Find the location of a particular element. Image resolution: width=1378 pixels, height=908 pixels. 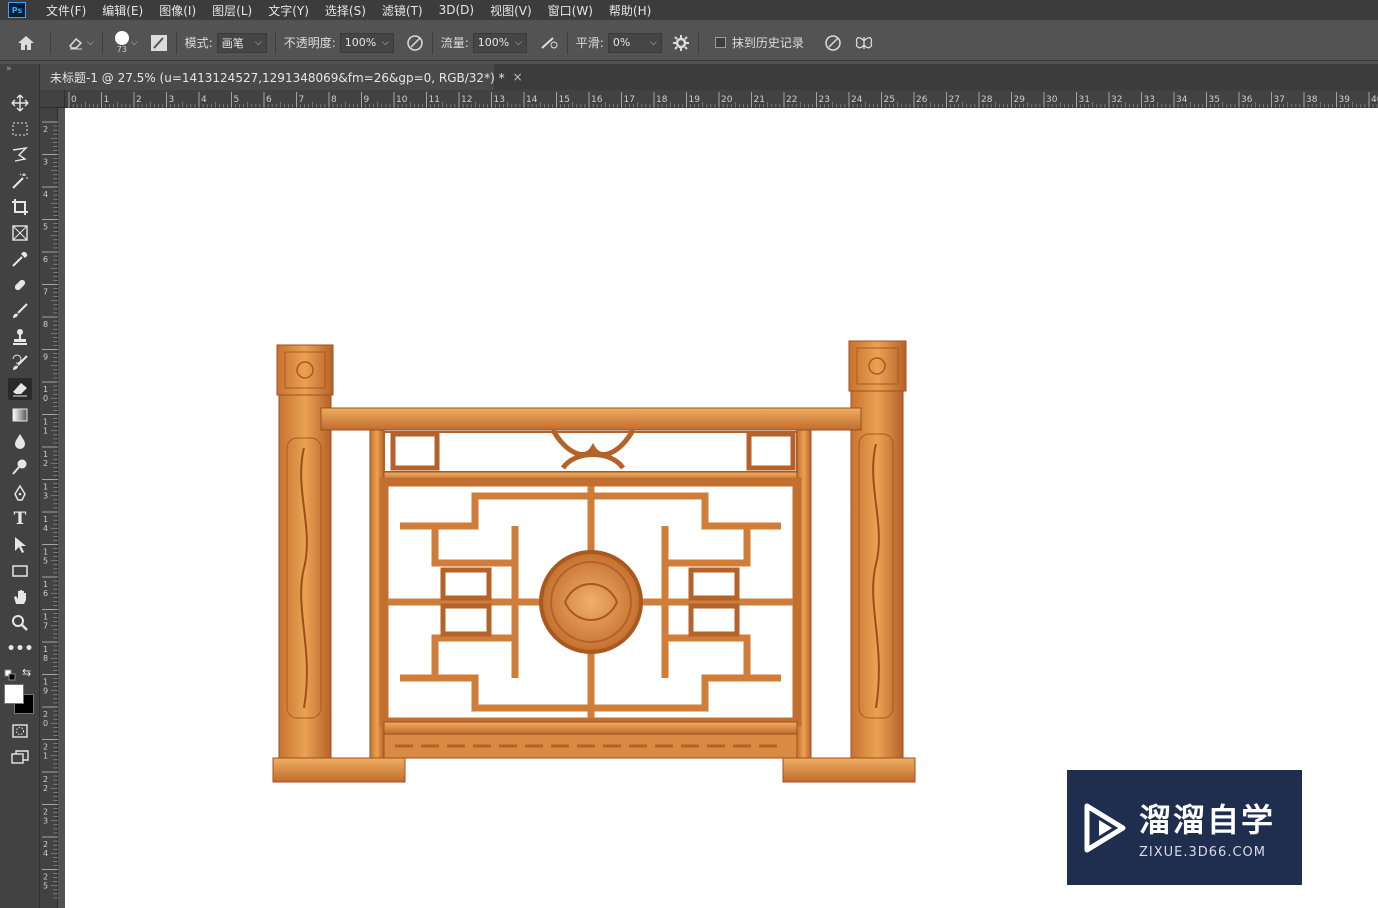

home-button is located at coordinates (26, 43).